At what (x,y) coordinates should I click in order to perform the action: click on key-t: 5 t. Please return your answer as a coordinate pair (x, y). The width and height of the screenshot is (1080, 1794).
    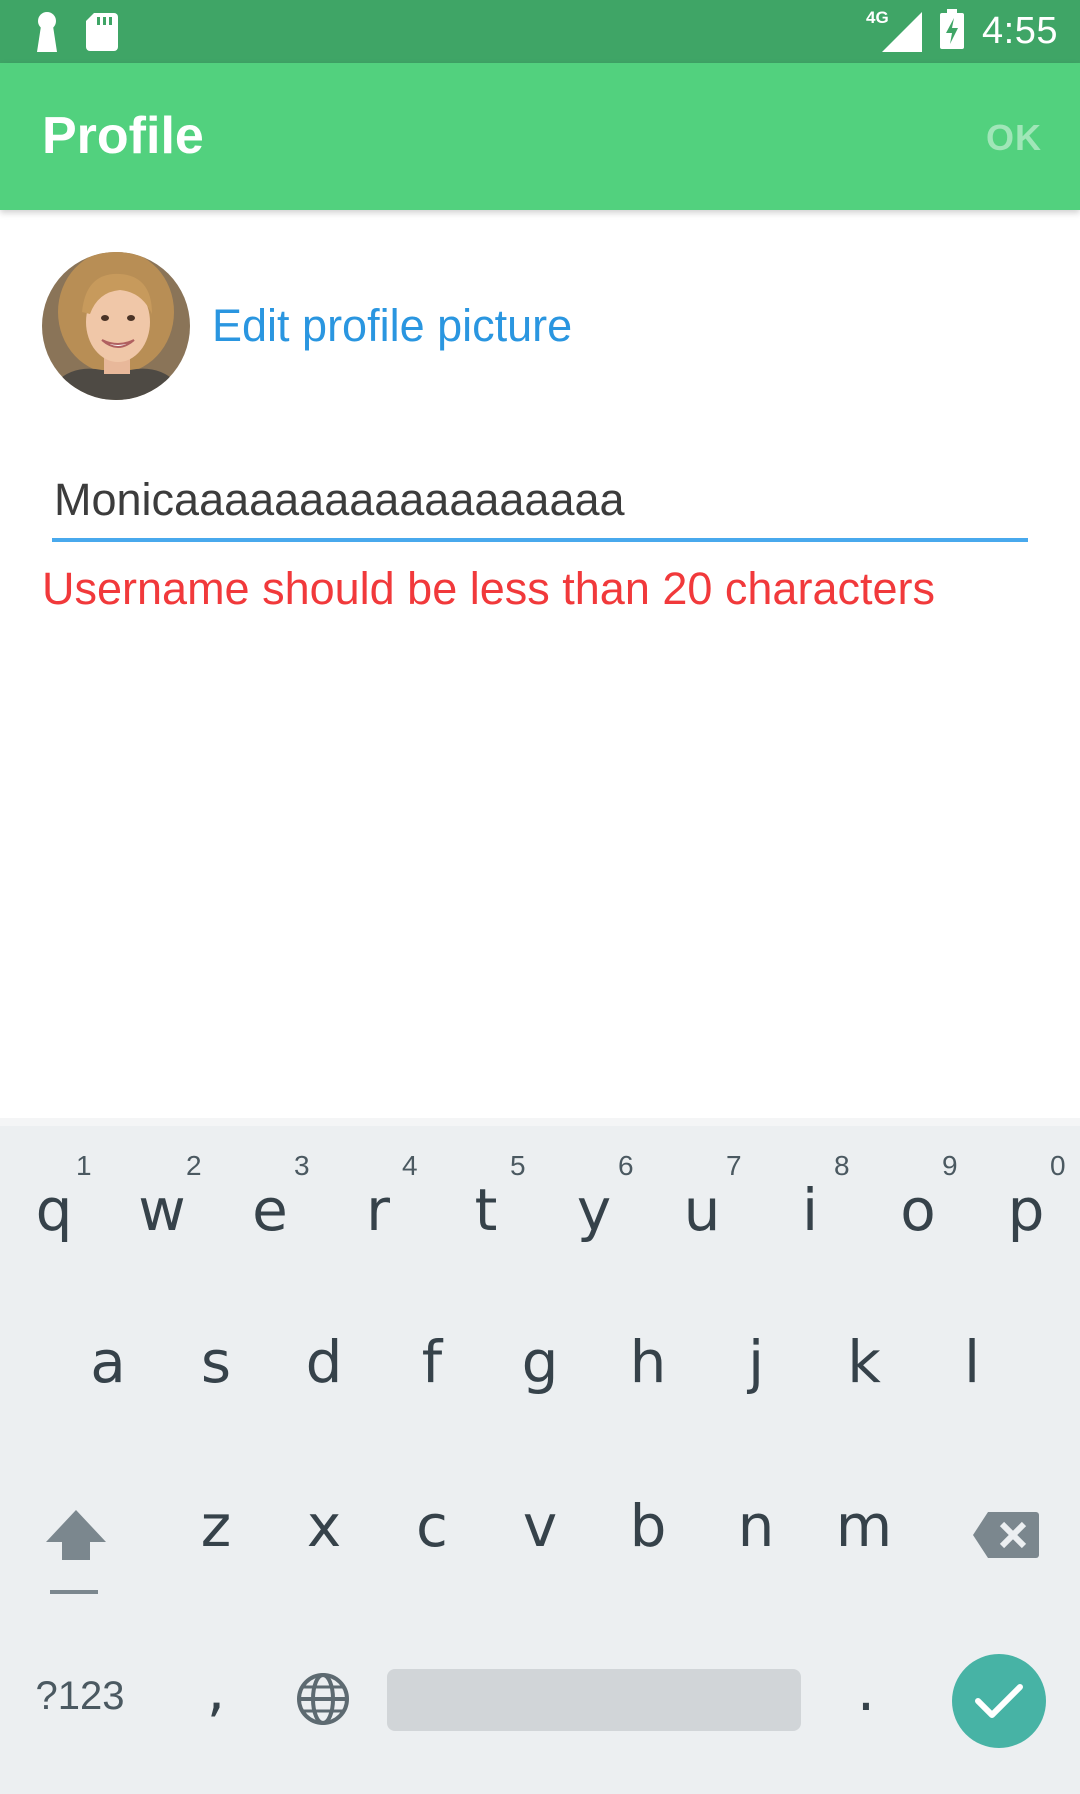
    Looking at the image, I should click on (486, 1215).